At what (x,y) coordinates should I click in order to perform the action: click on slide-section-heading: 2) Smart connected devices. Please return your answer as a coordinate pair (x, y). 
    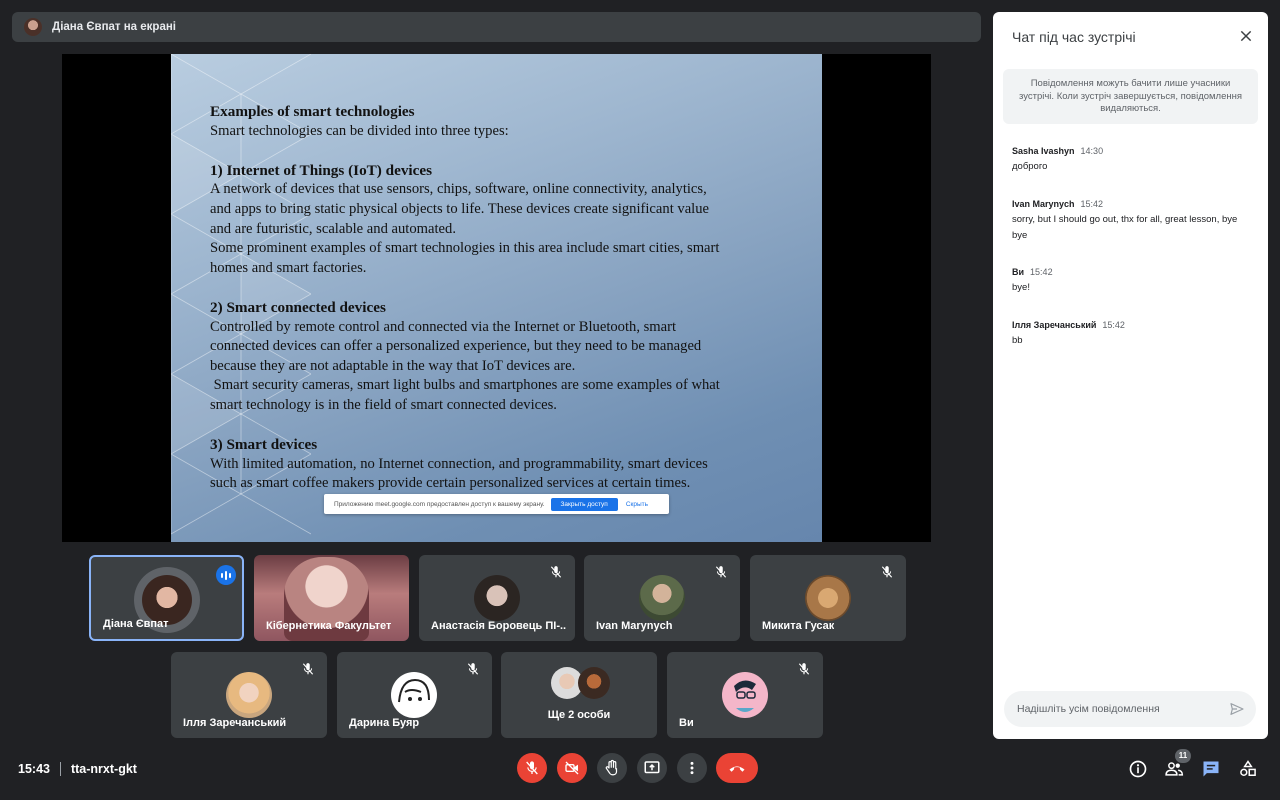
    Looking at the image, I should click on (298, 307).